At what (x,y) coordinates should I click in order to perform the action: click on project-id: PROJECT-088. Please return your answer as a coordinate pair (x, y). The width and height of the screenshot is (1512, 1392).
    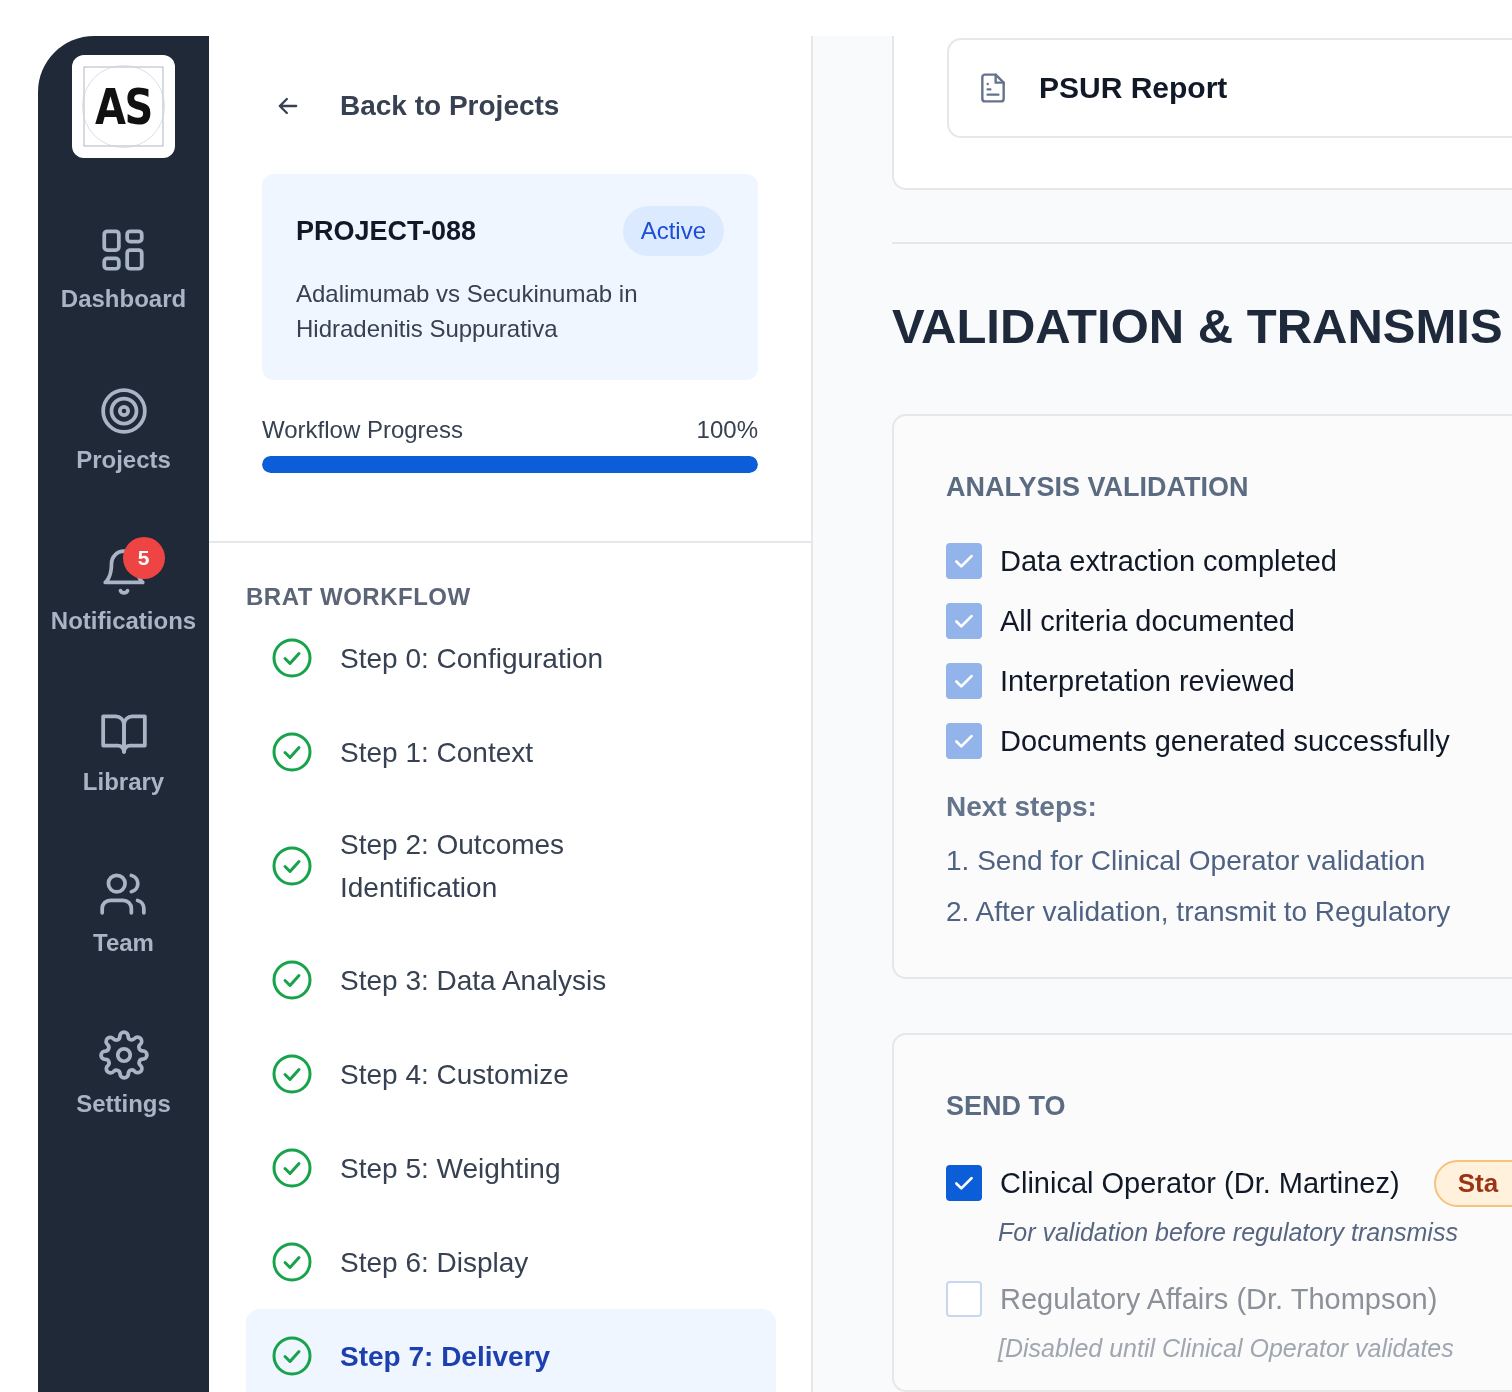
    Looking at the image, I should click on (386, 231).